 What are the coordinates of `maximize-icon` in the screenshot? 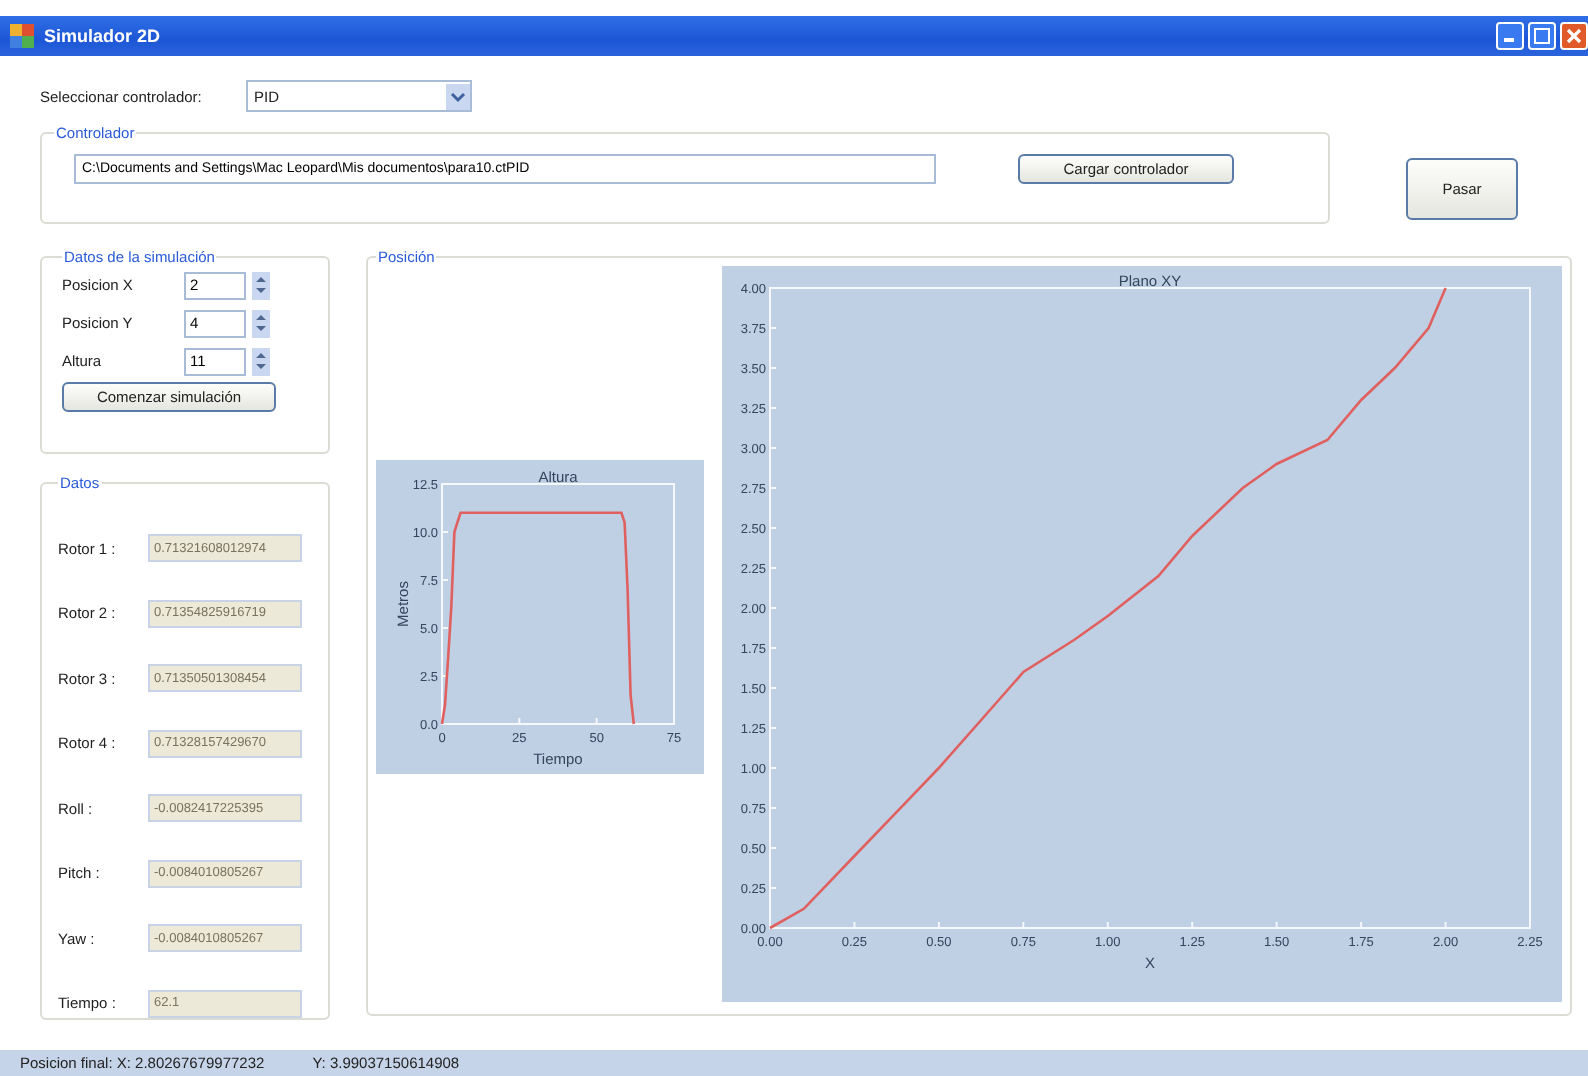 It's located at (1542, 36).